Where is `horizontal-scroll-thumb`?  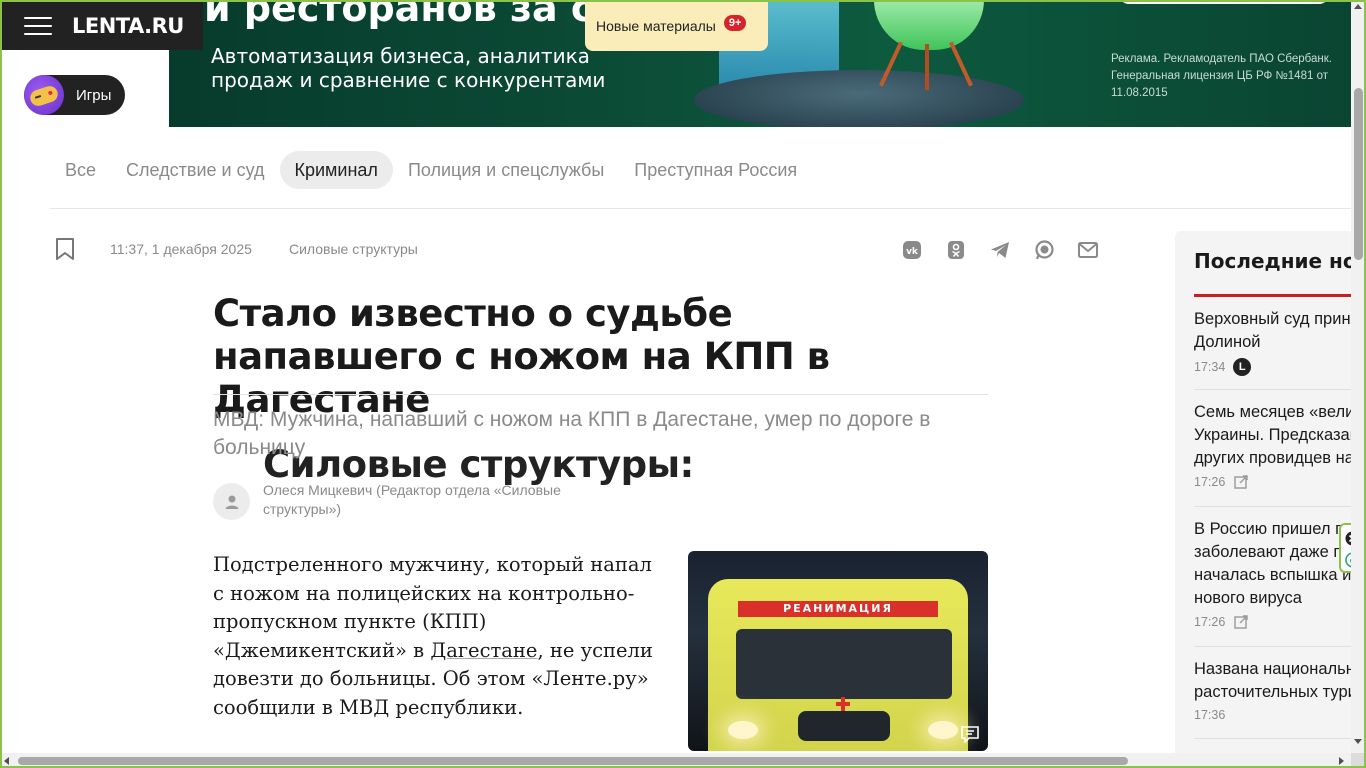 horizontal-scroll-thumb is located at coordinates (573, 761).